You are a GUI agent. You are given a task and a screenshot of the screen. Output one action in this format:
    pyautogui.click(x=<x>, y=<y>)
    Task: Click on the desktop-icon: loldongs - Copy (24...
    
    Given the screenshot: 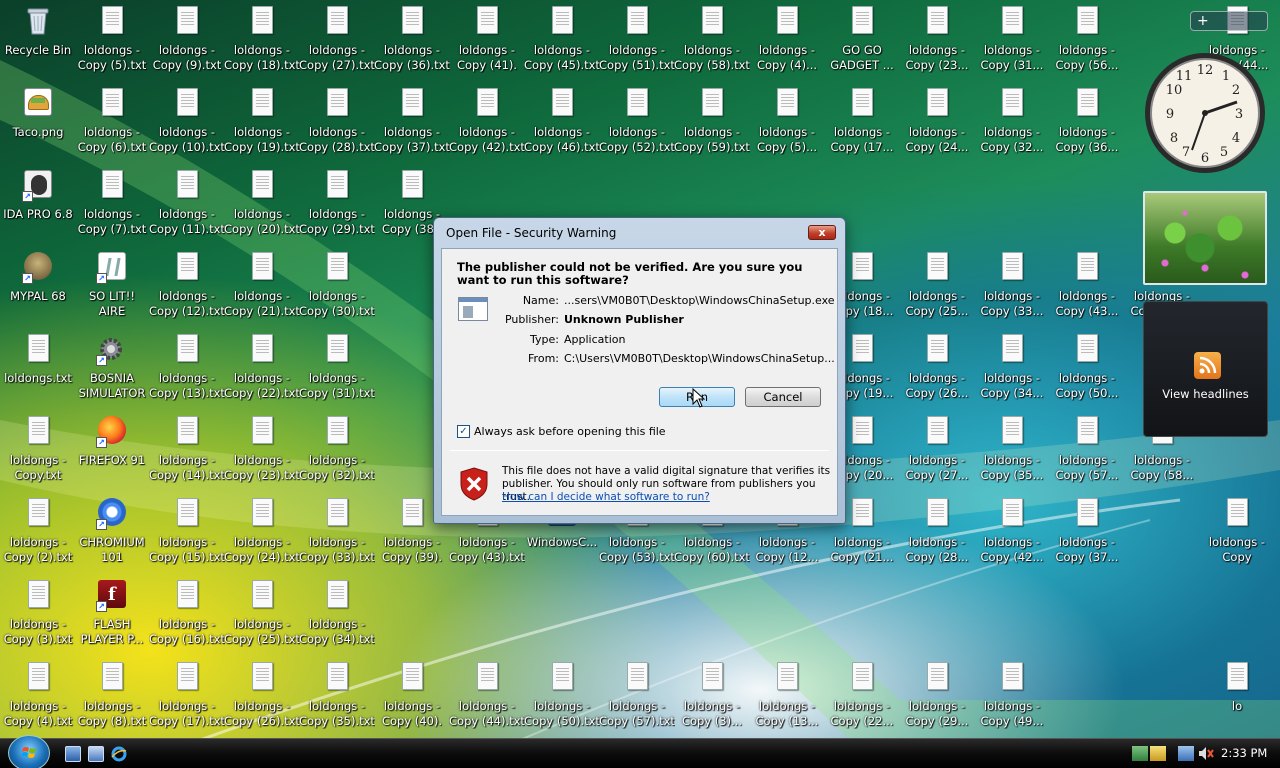 What is the action you would take?
    pyautogui.click(x=937, y=126)
    